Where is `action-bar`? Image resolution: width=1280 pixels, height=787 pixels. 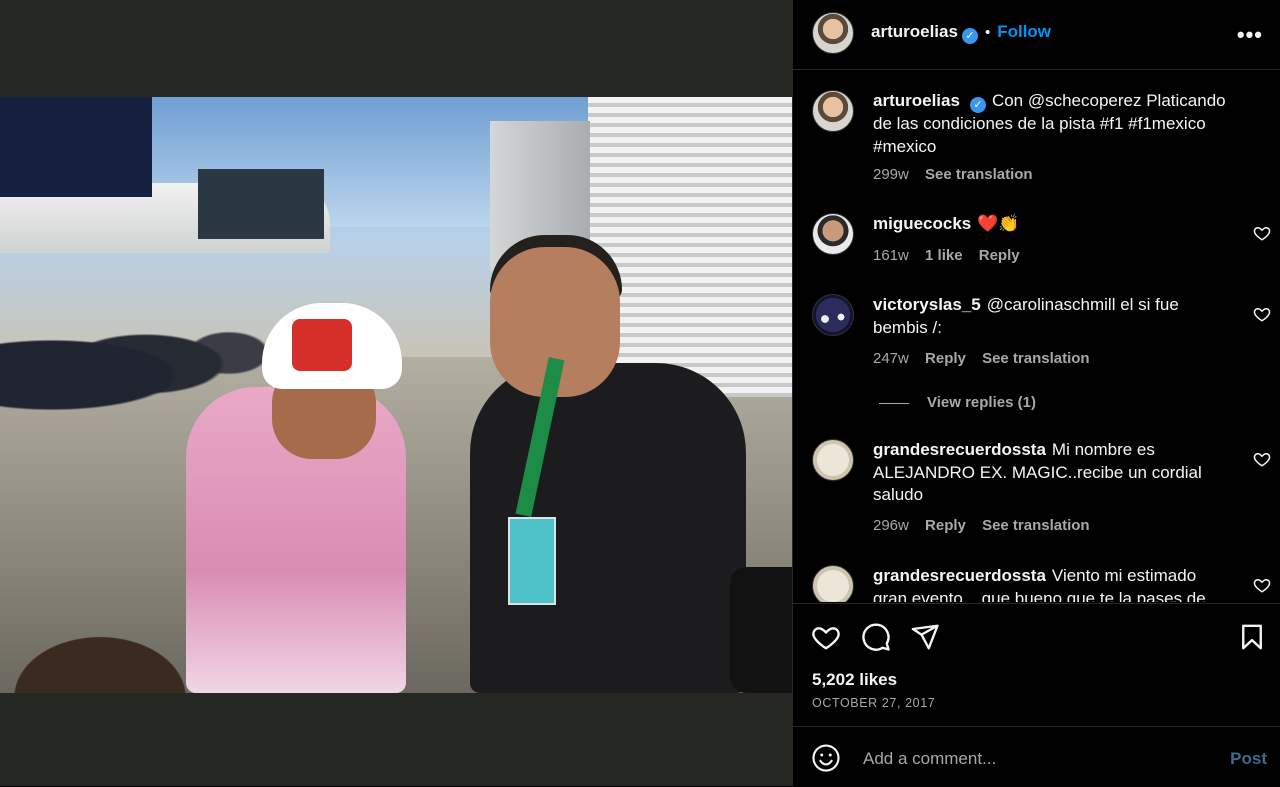 action-bar is located at coordinates (1036, 633).